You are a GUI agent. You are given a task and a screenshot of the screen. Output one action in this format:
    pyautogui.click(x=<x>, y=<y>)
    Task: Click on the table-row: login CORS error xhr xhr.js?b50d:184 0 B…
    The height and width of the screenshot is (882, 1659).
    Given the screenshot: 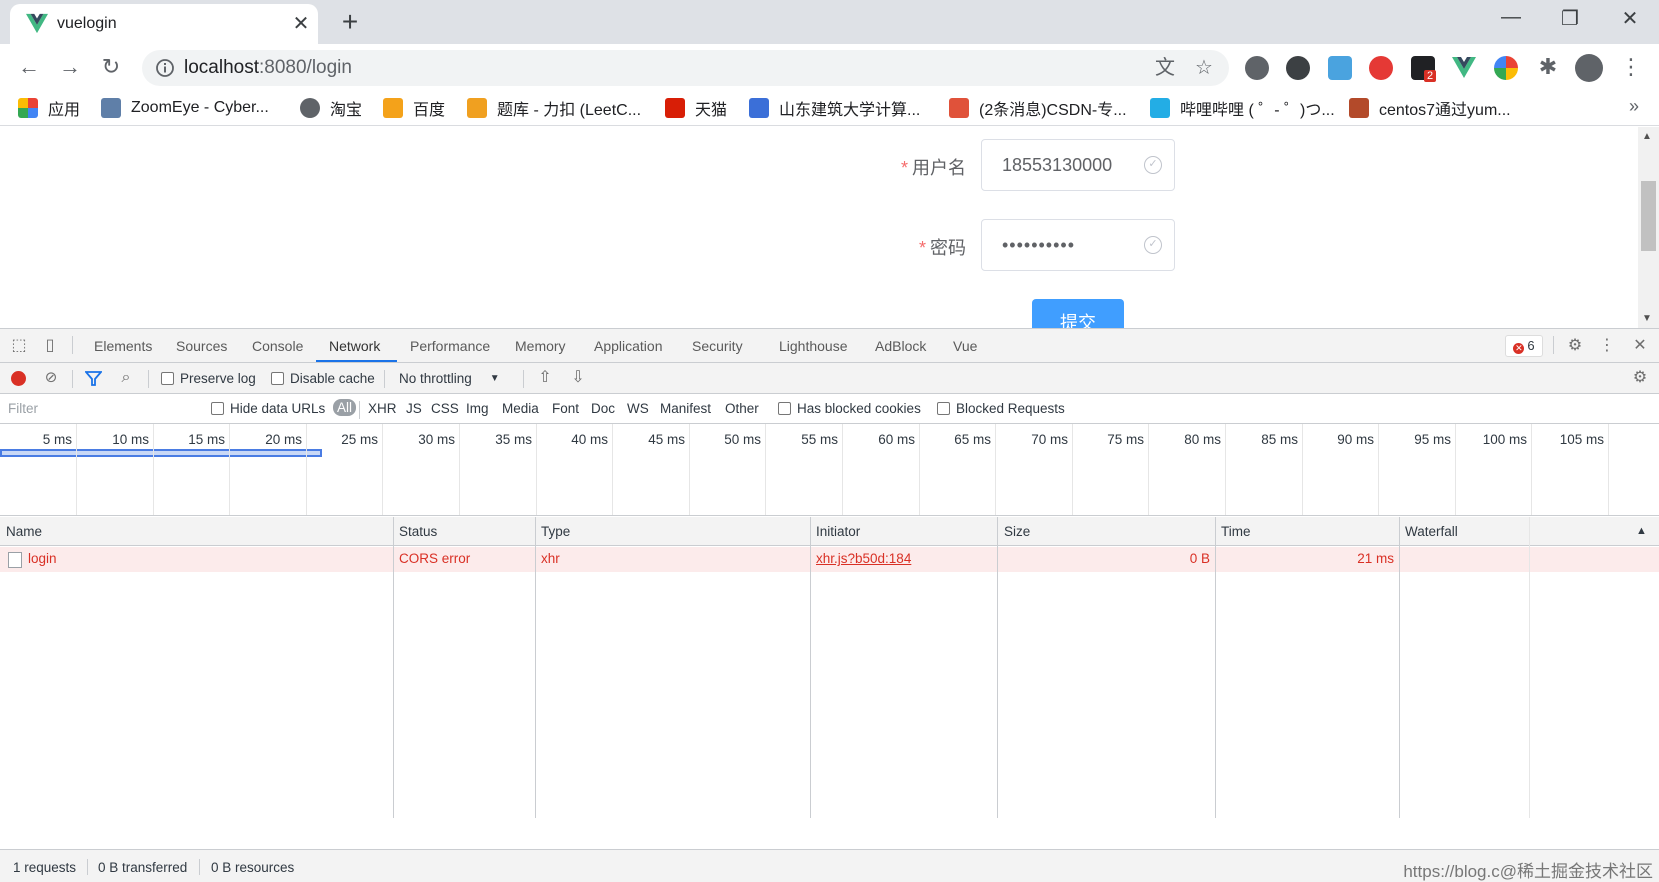 What is the action you would take?
    pyautogui.click(x=829, y=559)
    